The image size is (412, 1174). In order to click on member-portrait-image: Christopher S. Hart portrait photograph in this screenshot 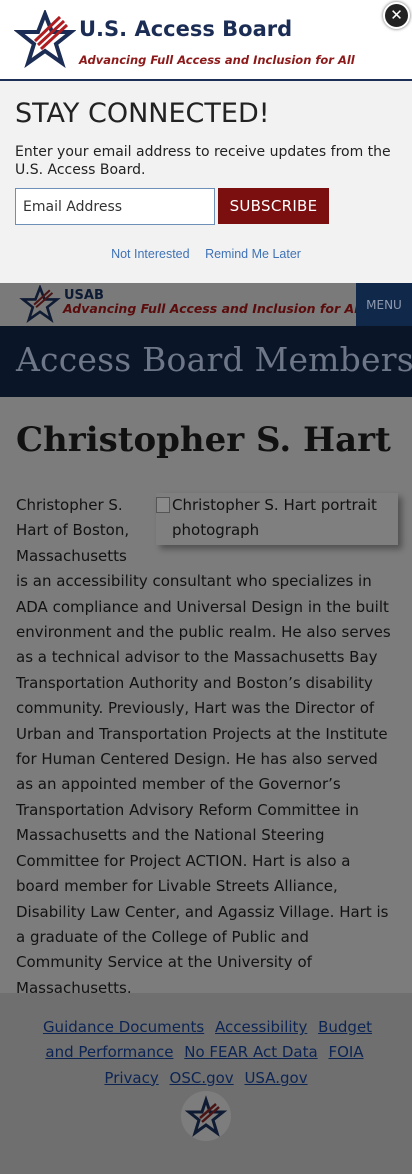, I will do `click(277, 519)`.